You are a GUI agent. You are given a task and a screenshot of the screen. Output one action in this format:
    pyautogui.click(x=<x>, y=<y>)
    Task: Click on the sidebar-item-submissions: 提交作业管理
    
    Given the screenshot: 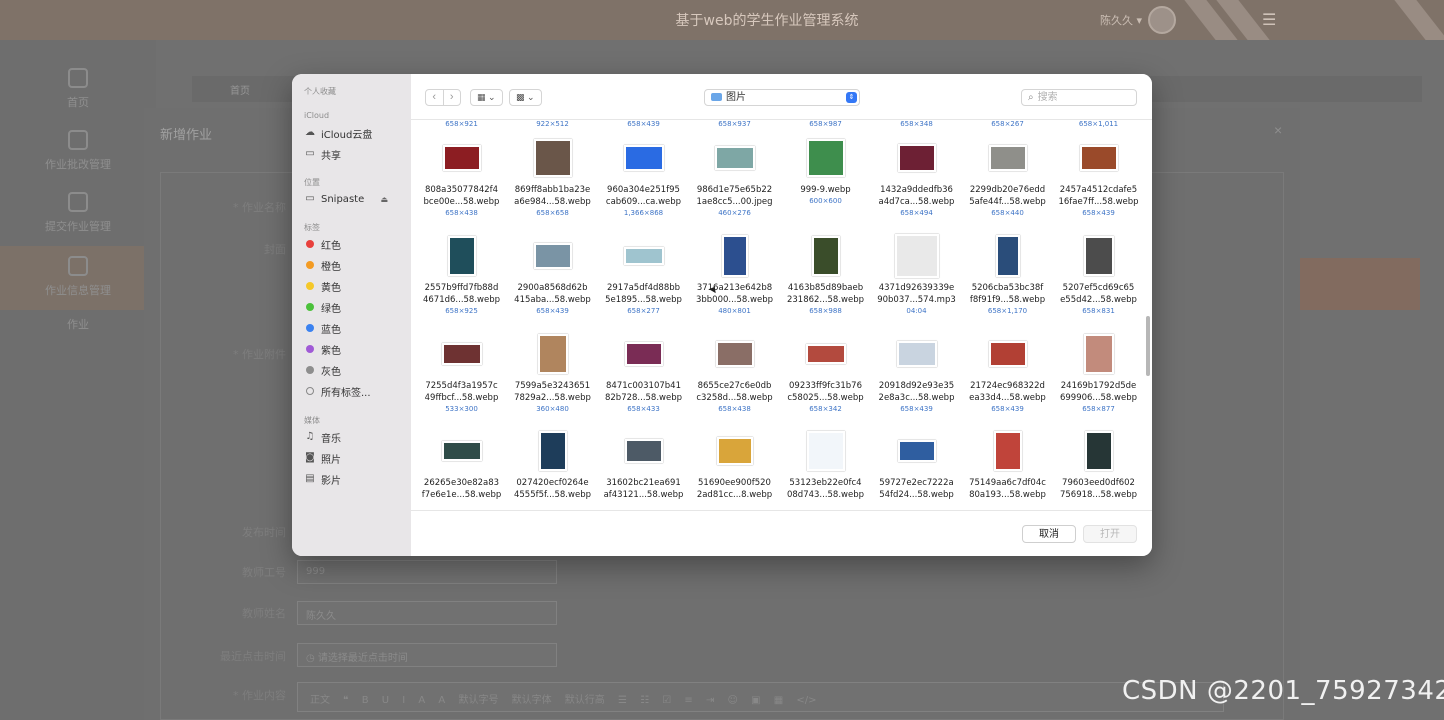 What is the action you would take?
    pyautogui.click(x=78, y=213)
    